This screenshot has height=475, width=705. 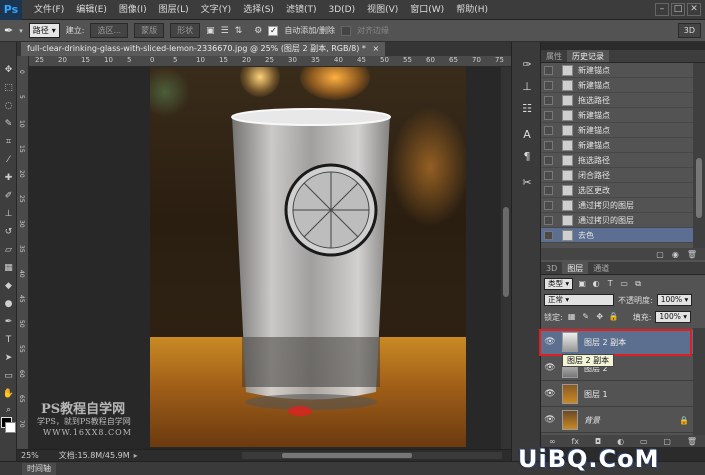 What do you see at coordinates (8, 286) in the screenshot?
I see `blur-tool-icon: ◆` at bounding box center [8, 286].